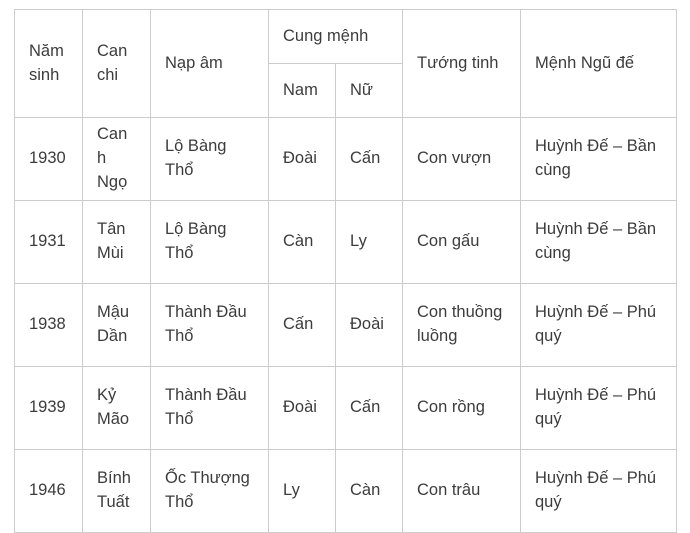  Describe the element at coordinates (461, 159) in the screenshot. I see `cell-tuong-tinh: Con vượn` at that location.